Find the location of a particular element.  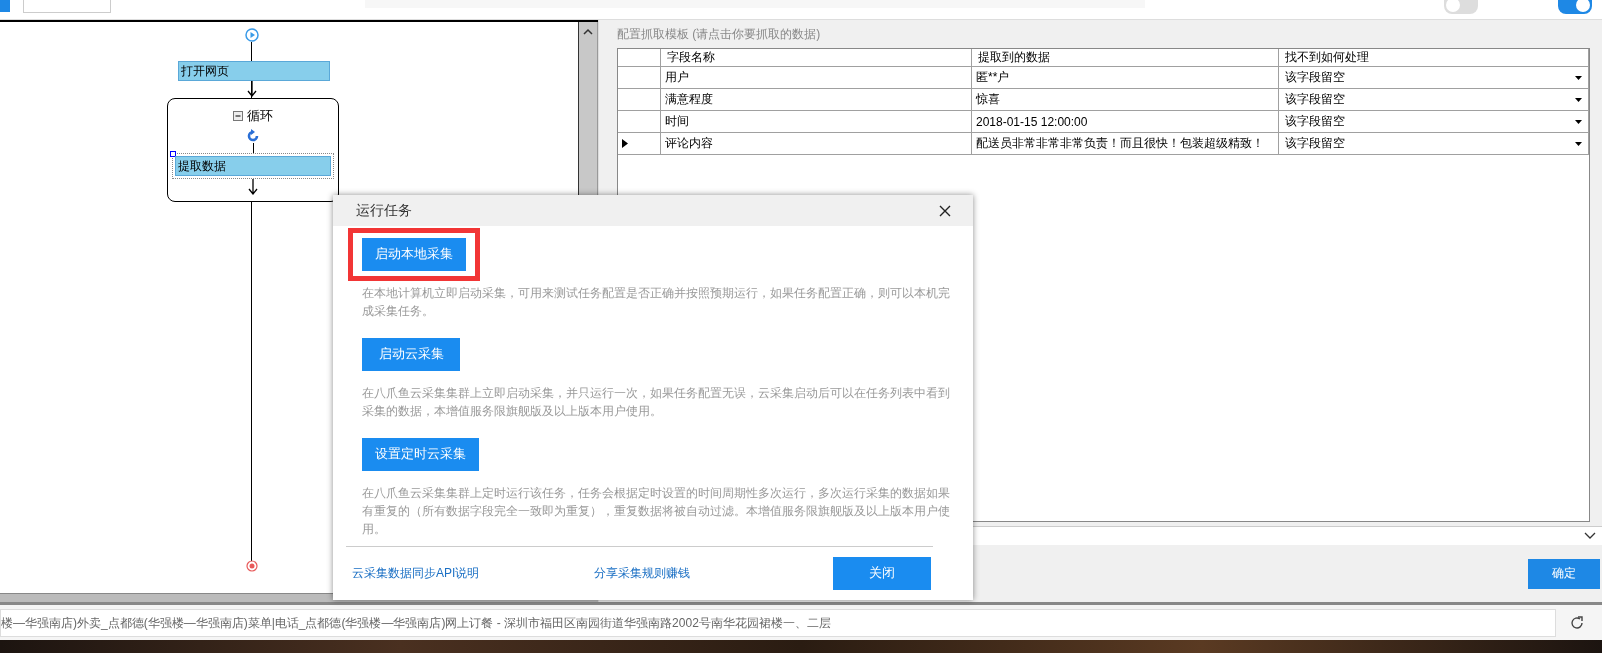

option-description: 在八爪鱼云采集集群上立即启动采集，并只运行一次，如果任务配置无误，云采集启动后可以在任务列表中看到采集的数据，本增值服务限旗舰版及以上版本用户使用。 is located at coordinates (656, 403).